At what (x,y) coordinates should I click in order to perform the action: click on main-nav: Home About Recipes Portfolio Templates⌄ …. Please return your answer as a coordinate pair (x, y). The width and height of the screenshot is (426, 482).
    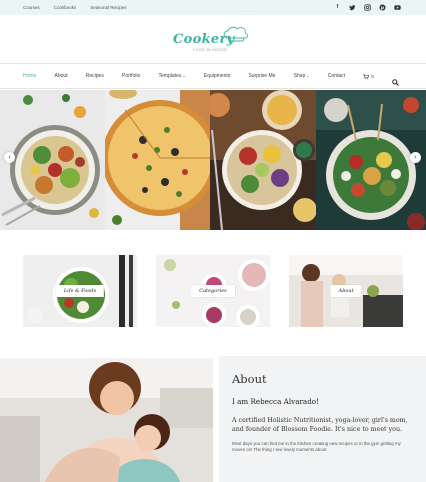
    Looking at the image, I should click on (213, 76).